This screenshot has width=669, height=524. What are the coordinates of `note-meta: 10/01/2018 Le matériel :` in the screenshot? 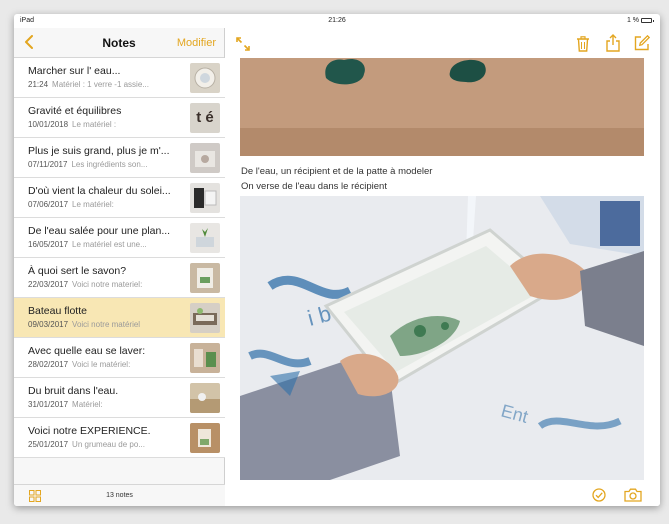 It's located at (104, 124).